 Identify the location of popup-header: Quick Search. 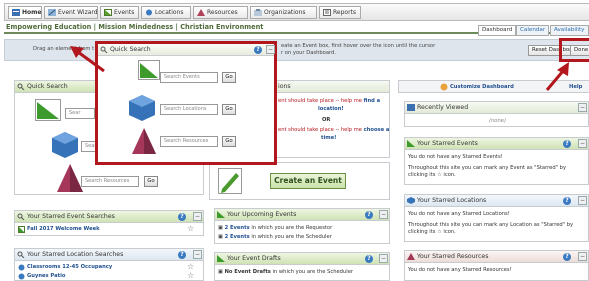
(186, 50).